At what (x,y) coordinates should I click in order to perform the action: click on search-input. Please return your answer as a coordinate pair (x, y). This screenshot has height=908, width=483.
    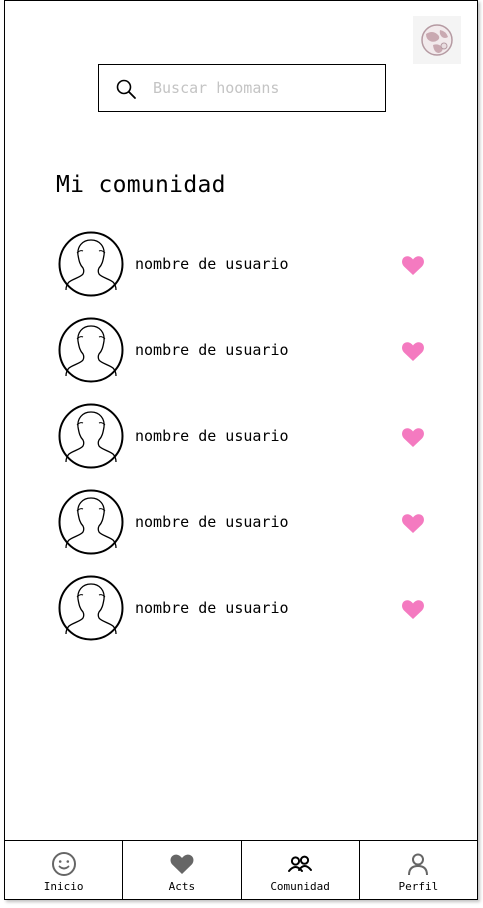
    Looking at the image, I should click on (263, 88).